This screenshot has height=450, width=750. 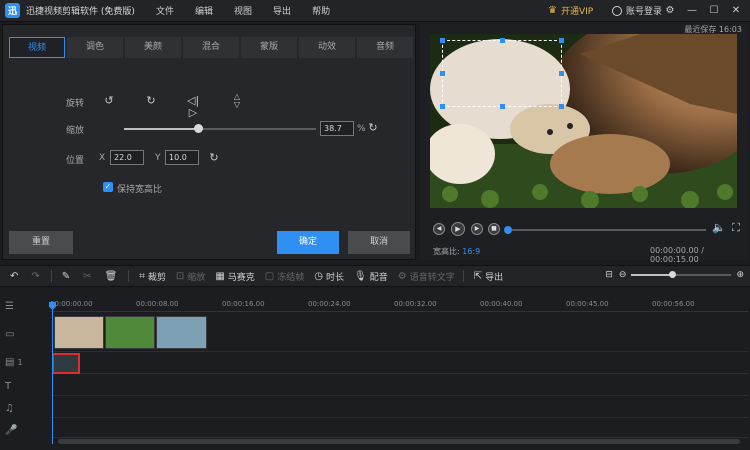 I want to click on maximize-icon: ☐, so click(x=714, y=11).